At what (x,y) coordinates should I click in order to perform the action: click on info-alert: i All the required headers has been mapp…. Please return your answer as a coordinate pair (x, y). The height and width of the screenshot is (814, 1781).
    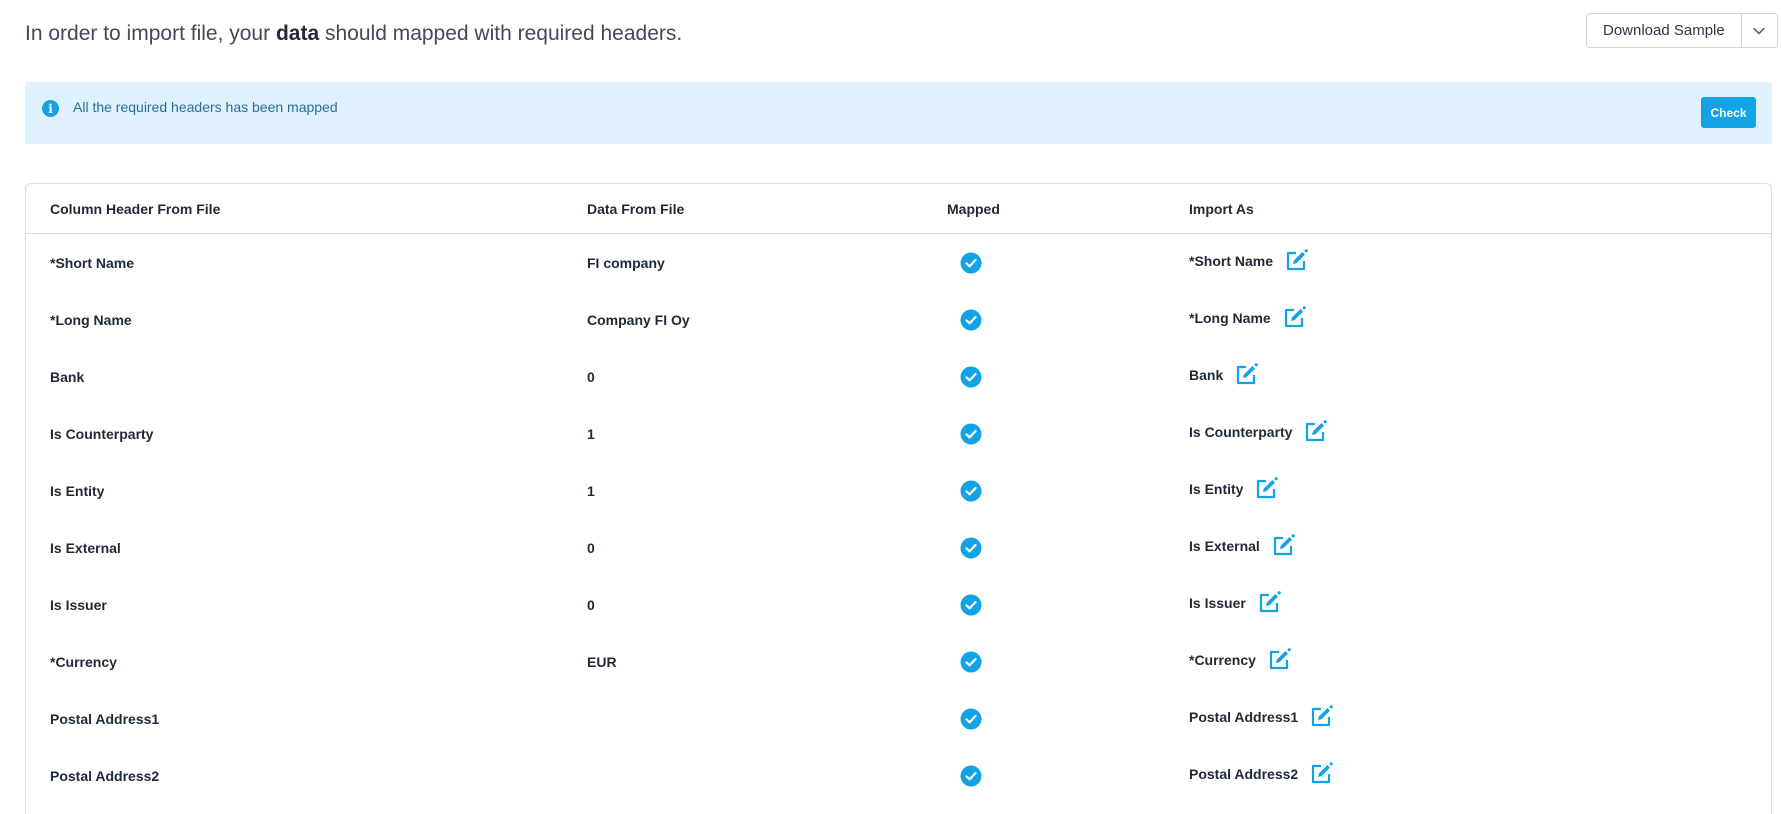
    Looking at the image, I should click on (898, 113).